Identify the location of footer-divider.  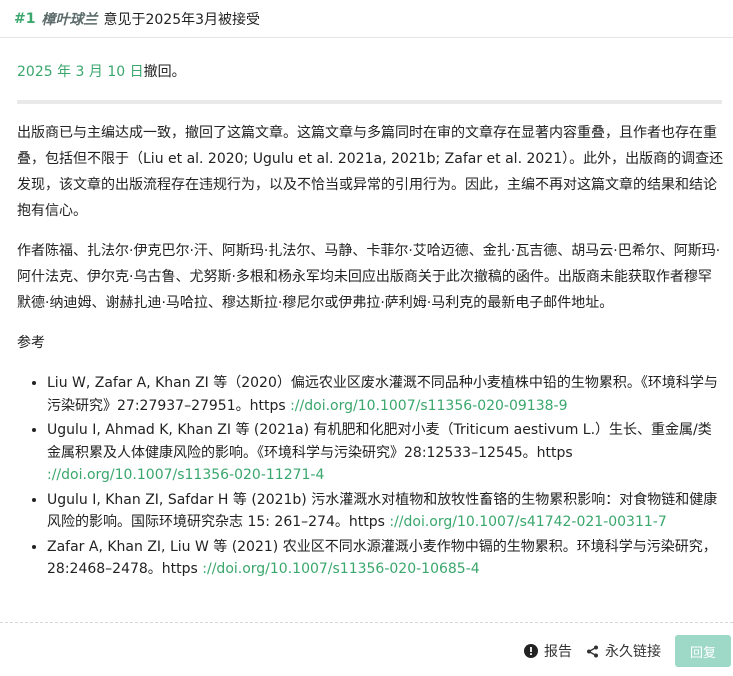
(366, 622).